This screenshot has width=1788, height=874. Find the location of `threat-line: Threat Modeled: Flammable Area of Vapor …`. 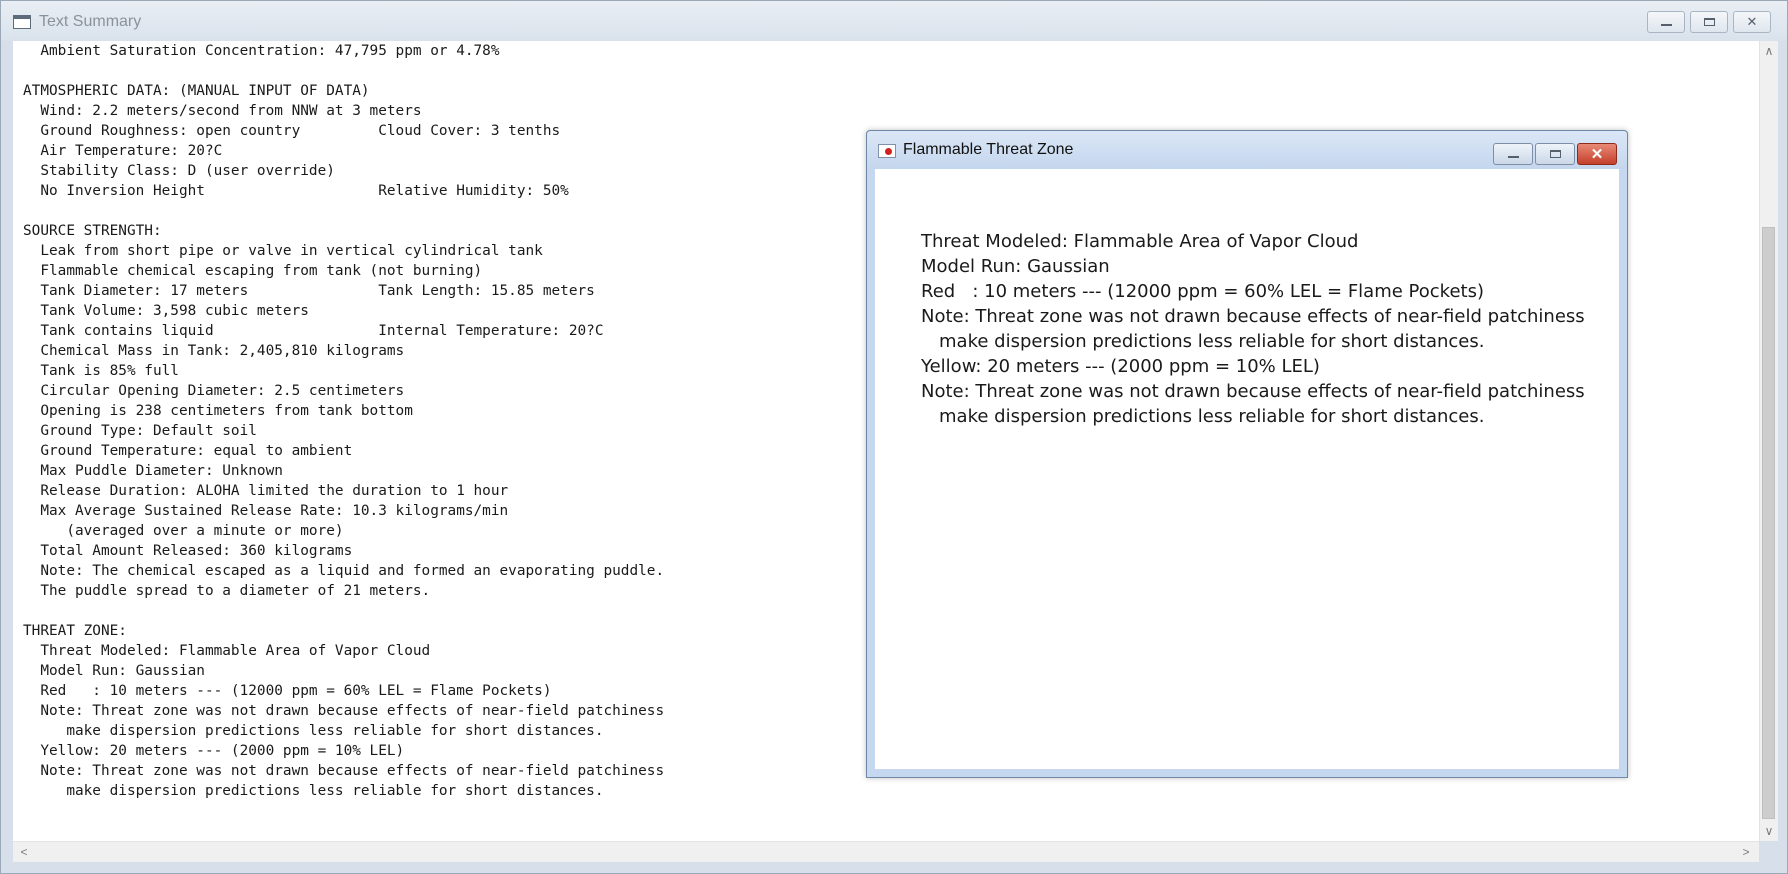

threat-line: Threat Modeled: Flammable Area of Vapor … is located at coordinates (1140, 241).